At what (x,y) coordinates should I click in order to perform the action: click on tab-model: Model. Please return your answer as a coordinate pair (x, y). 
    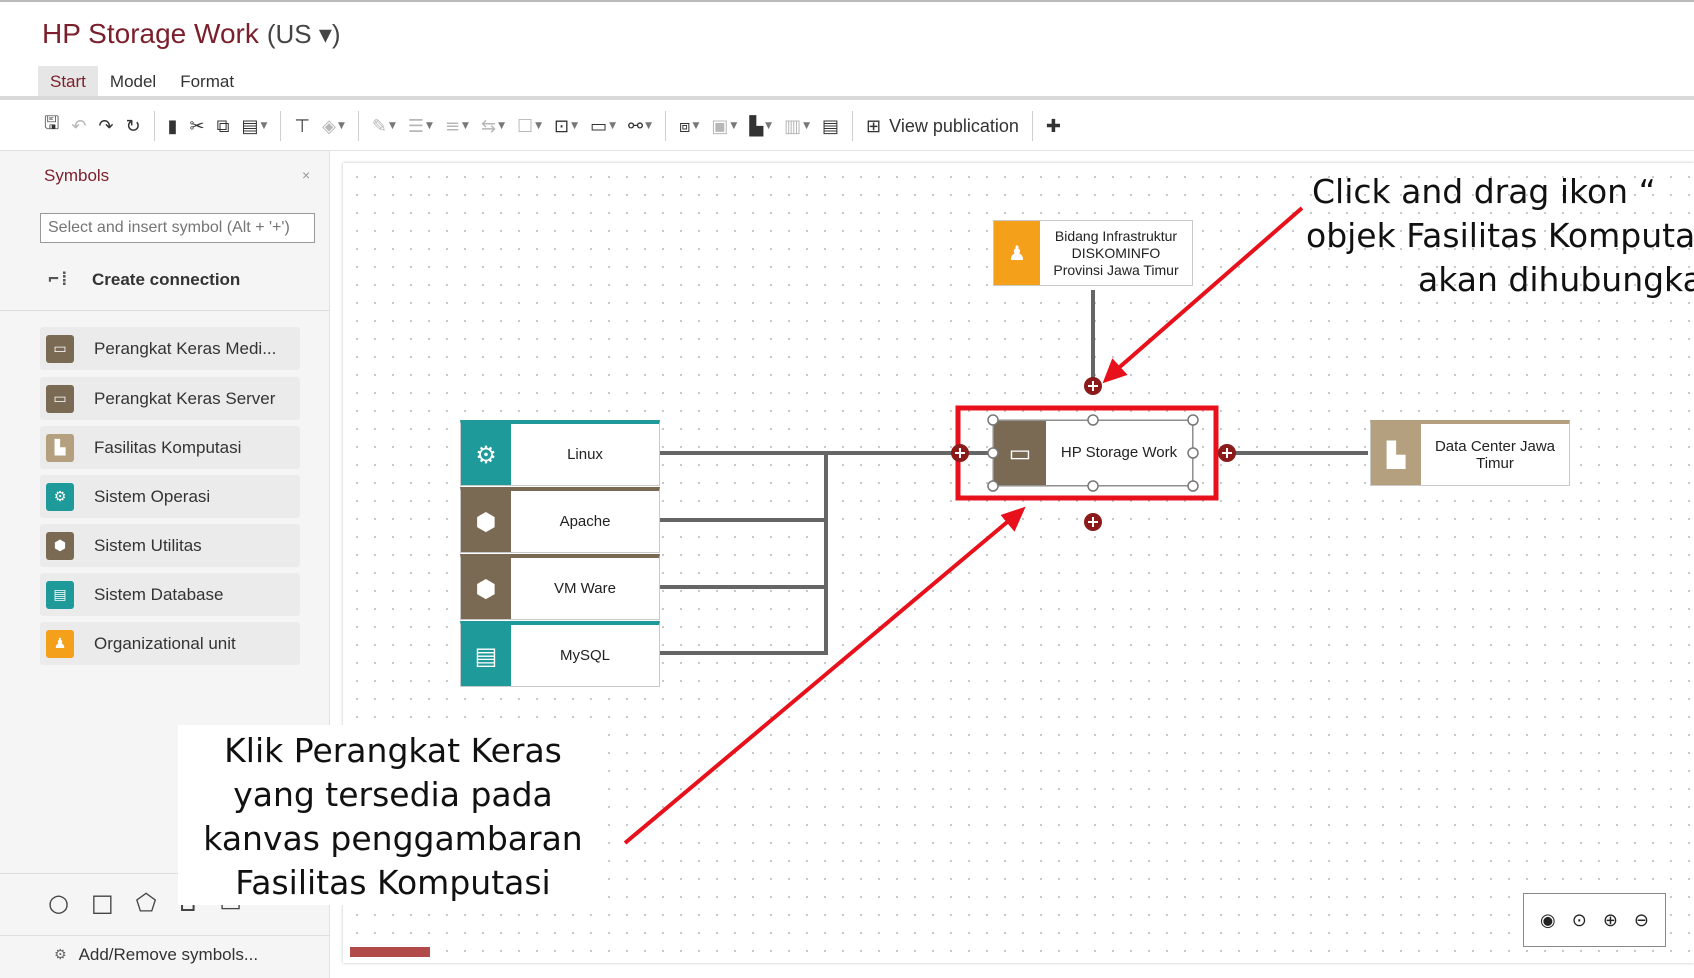
    Looking at the image, I should click on (133, 83).